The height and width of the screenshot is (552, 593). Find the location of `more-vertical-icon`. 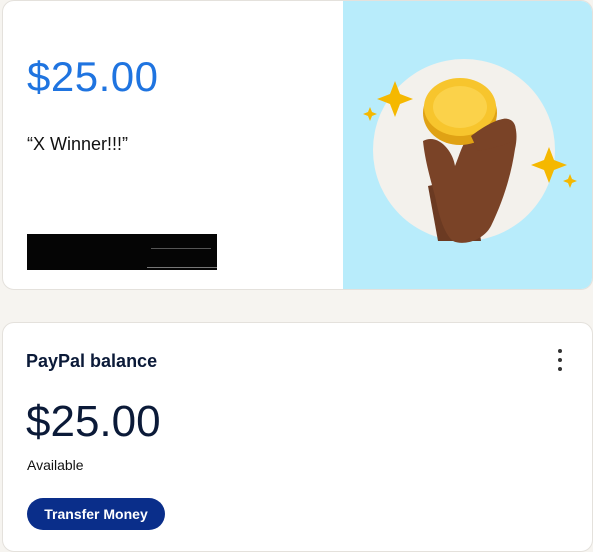

more-vertical-icon is located at coordinates (560, 360).